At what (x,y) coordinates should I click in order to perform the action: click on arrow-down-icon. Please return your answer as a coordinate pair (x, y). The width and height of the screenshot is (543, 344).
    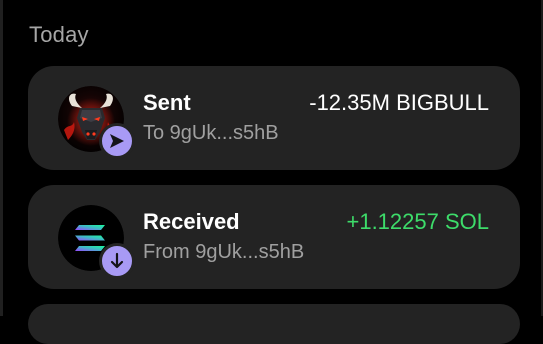
    Looking at the image, I should click on (117, 261).